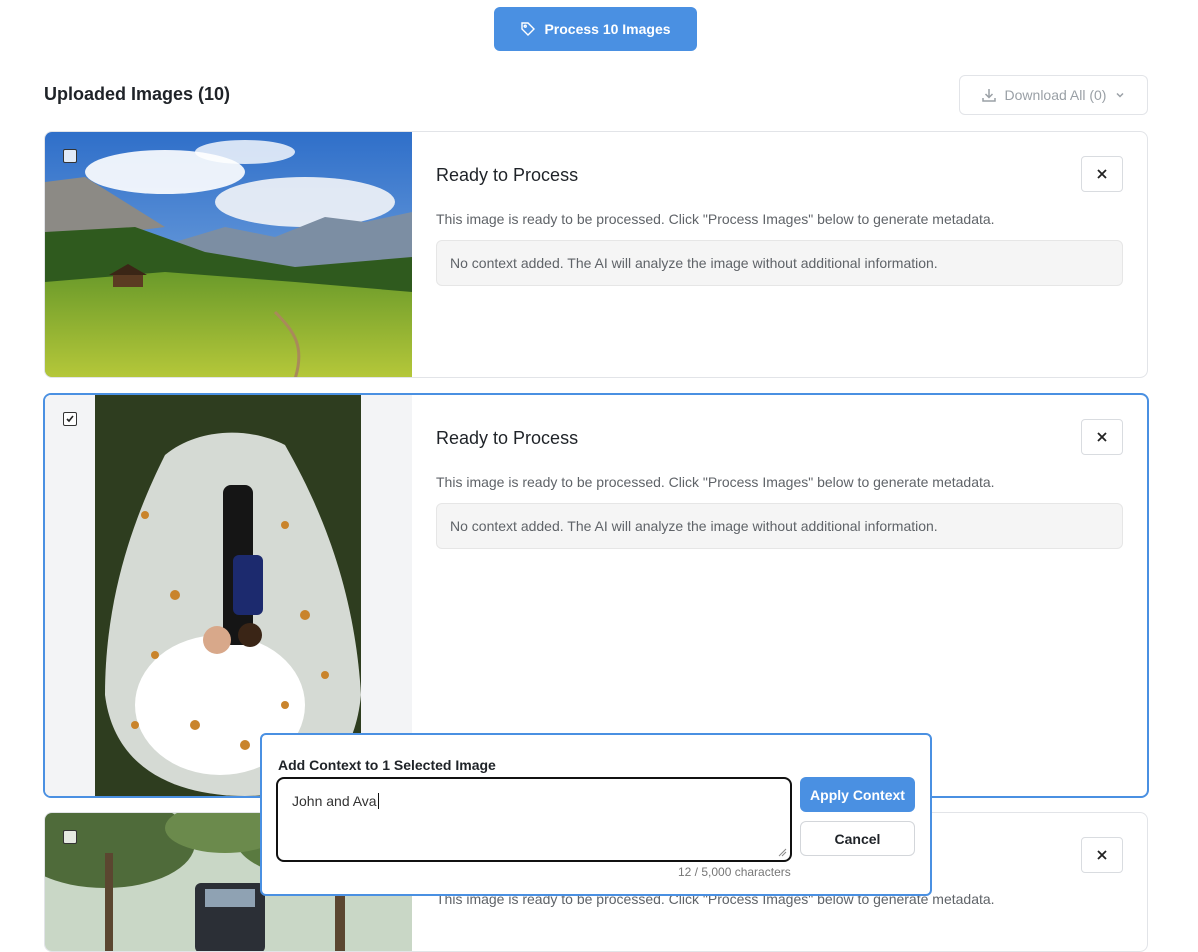 The width and height of the screenshot is (1198, 952). I want to click on mountain-meadow-image, so click(228, 254).